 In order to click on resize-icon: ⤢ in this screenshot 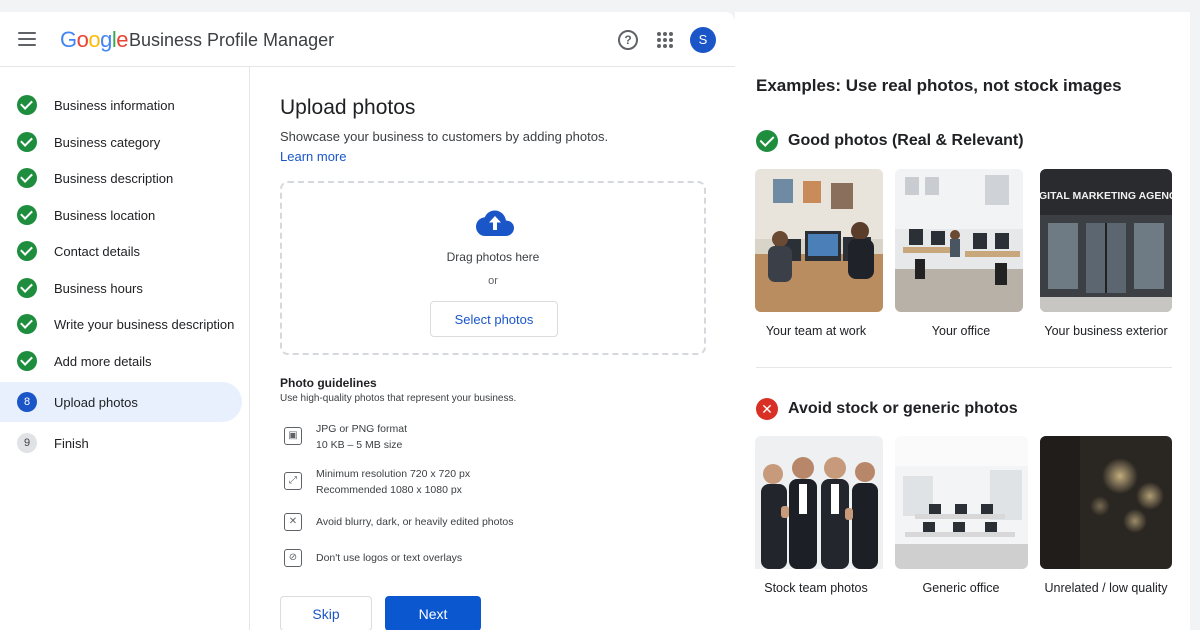, I will do `click(293, 481)`.